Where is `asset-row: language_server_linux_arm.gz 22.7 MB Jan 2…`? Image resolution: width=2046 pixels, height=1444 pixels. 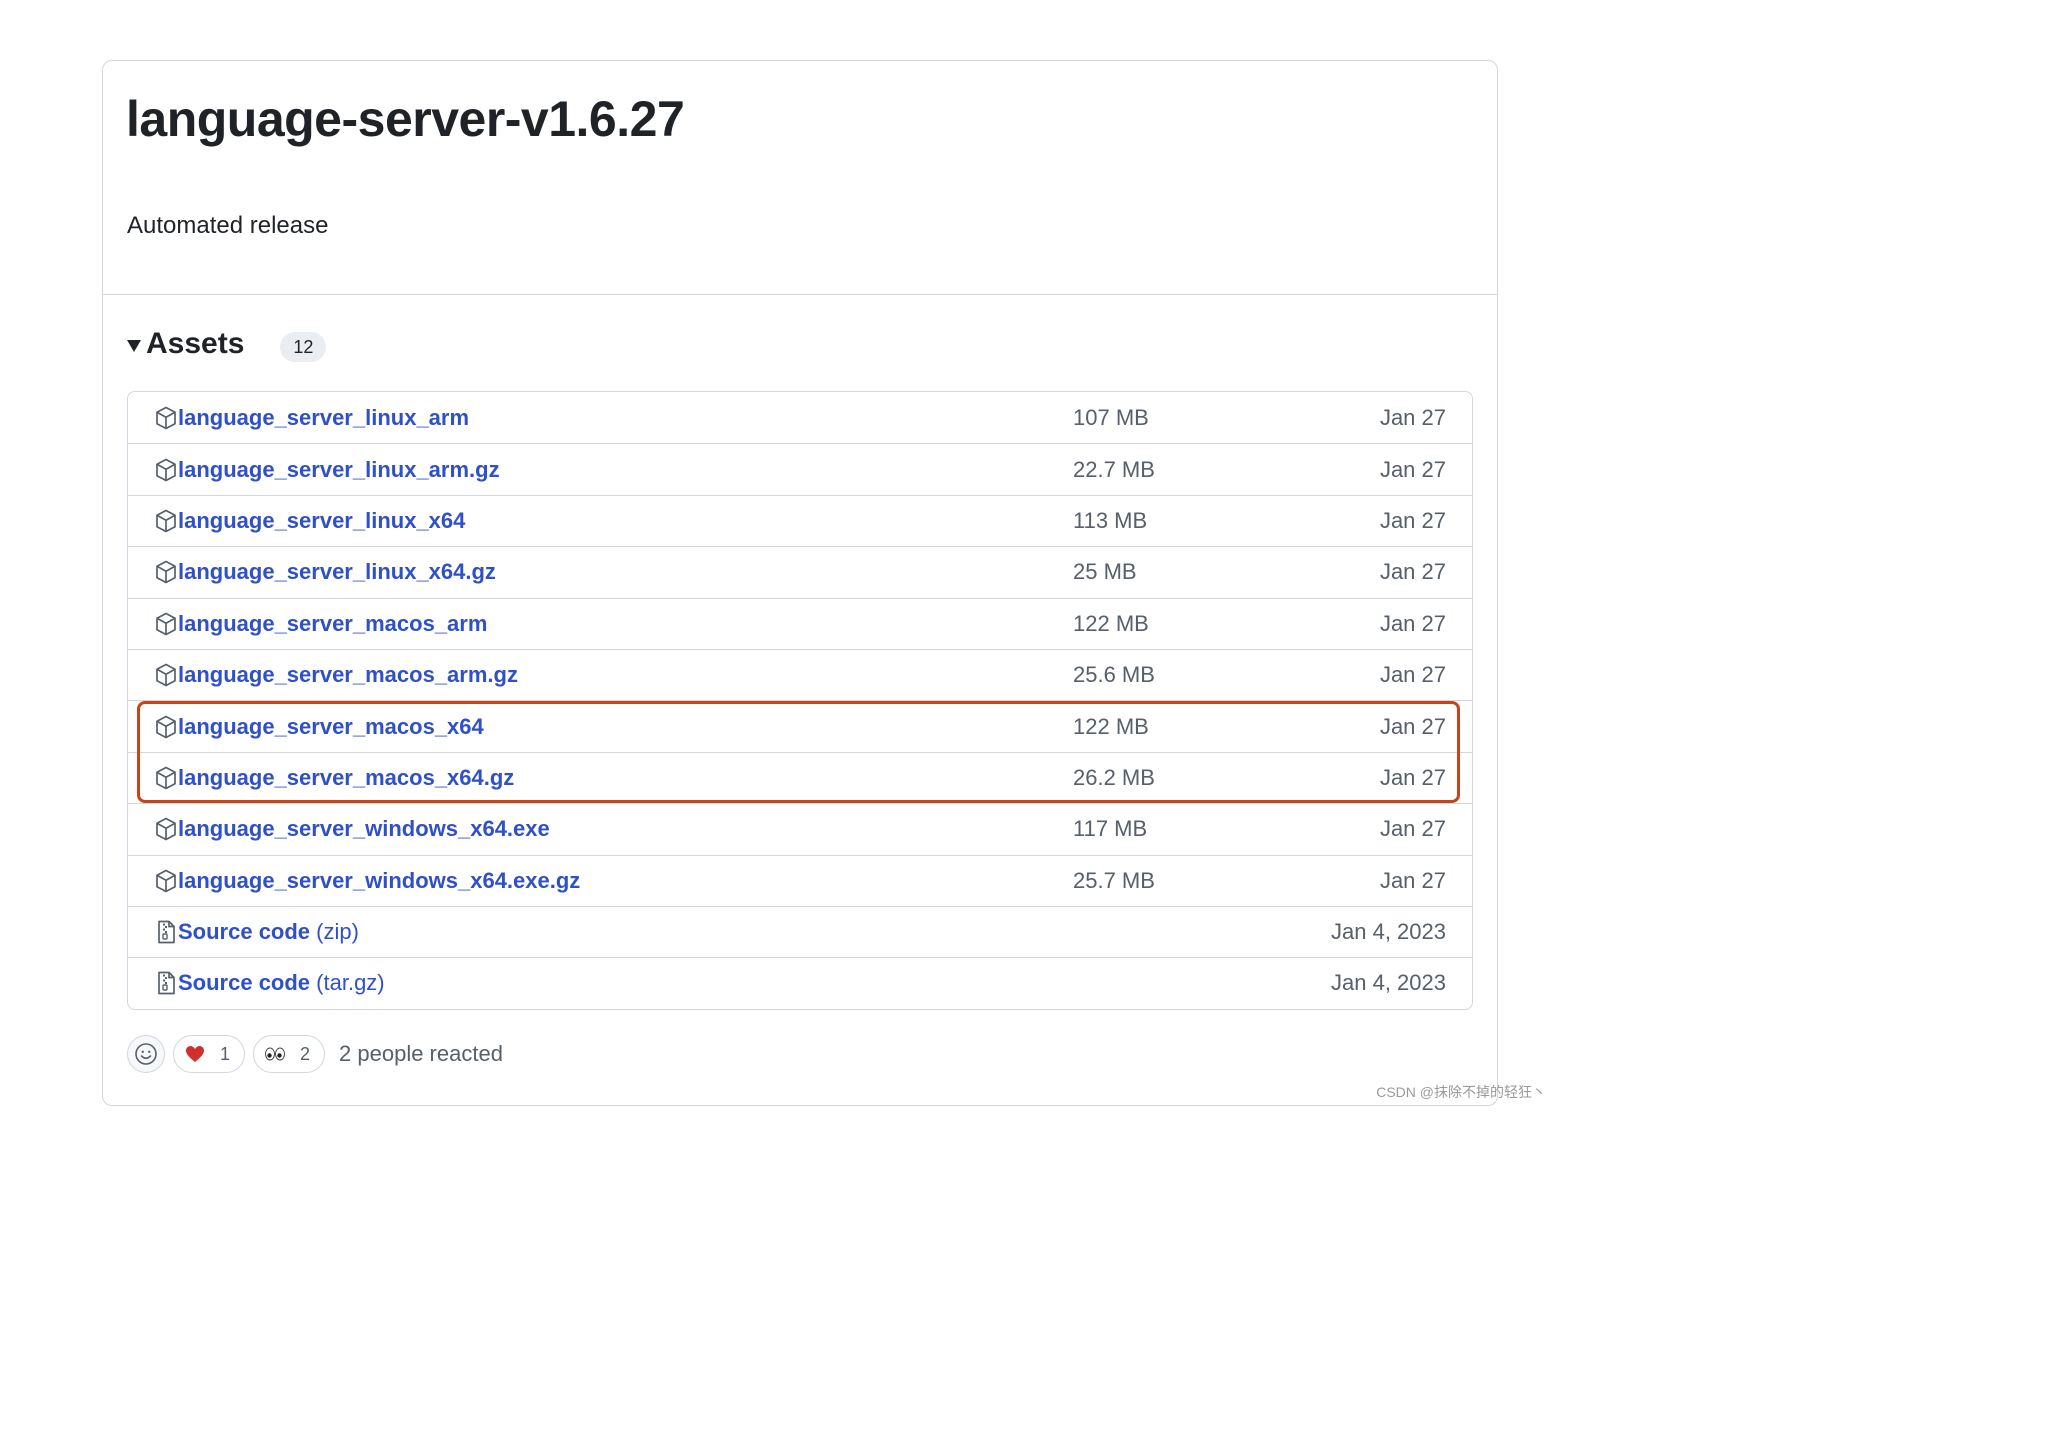 asset-row: language_server_linux_arm.gz 22.7 MB Jan 2… is located at coordinates (800, 468).